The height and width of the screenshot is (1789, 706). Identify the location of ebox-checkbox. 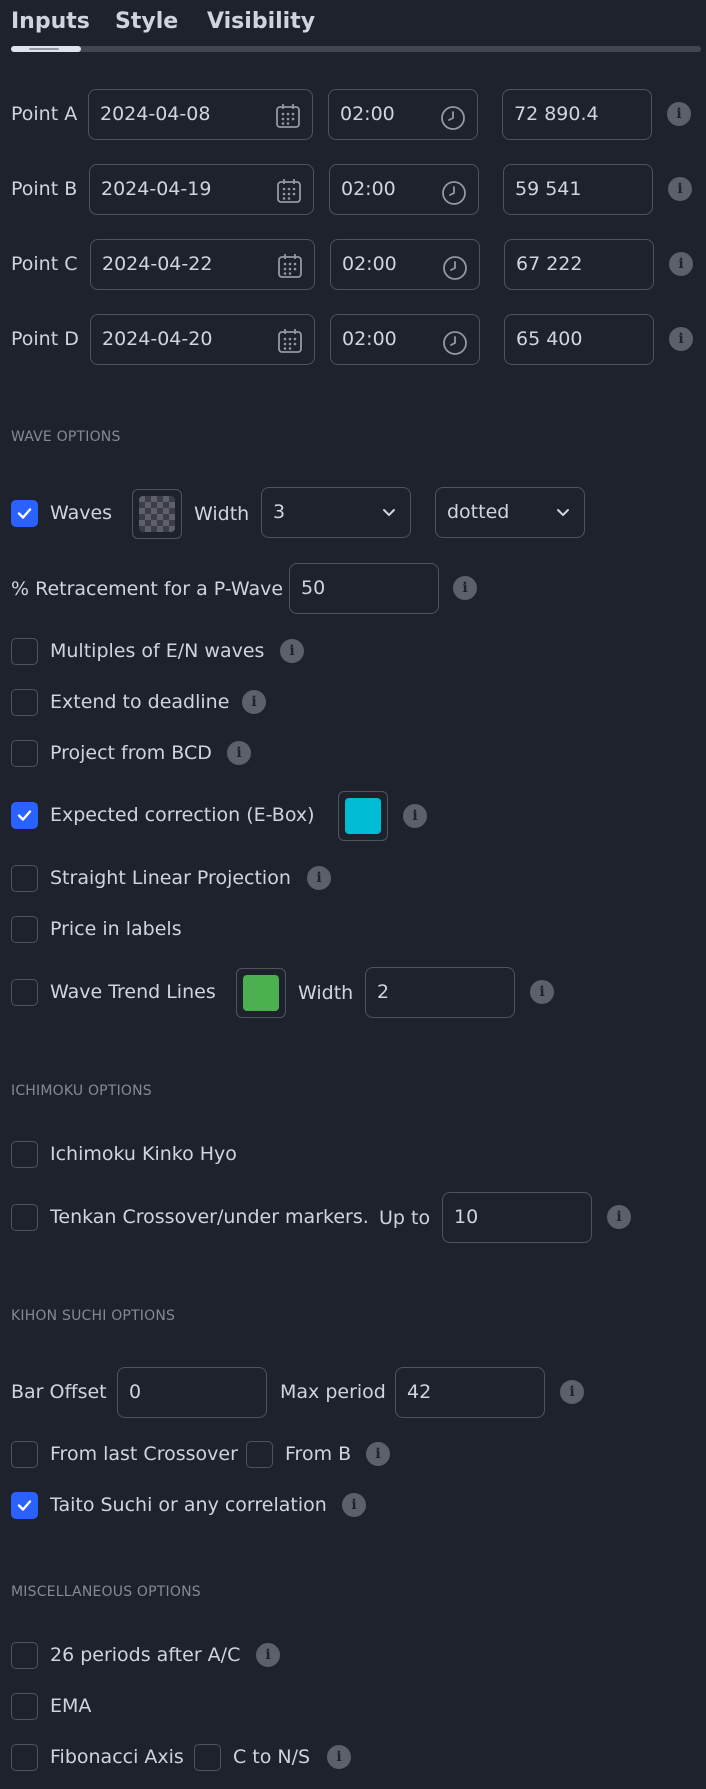
(24, 815).